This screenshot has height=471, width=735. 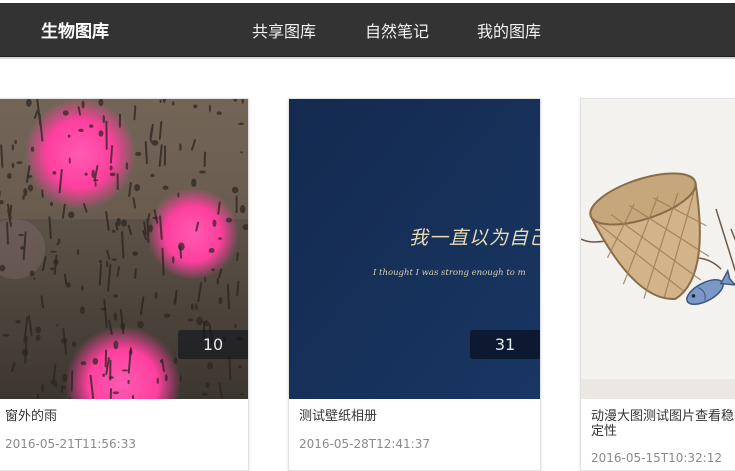 I want to click on album-title: 窗外的雨, so click(x=122, y=416).